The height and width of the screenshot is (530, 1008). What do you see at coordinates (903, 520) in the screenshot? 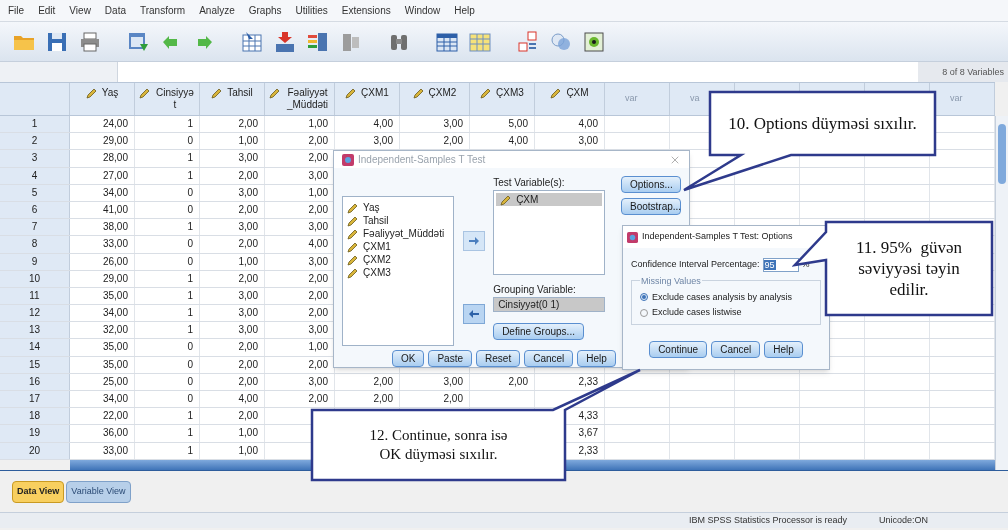
I see `status-text: Unicode:ON` at bounding box center [903, 520].